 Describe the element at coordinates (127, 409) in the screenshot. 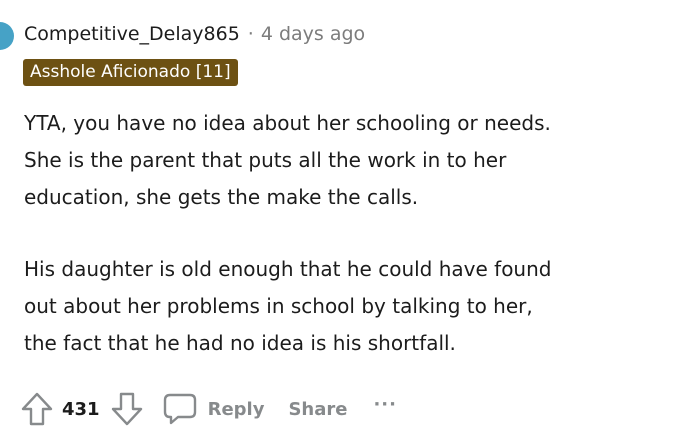

I see `downvote-arrow-icon` at that location.